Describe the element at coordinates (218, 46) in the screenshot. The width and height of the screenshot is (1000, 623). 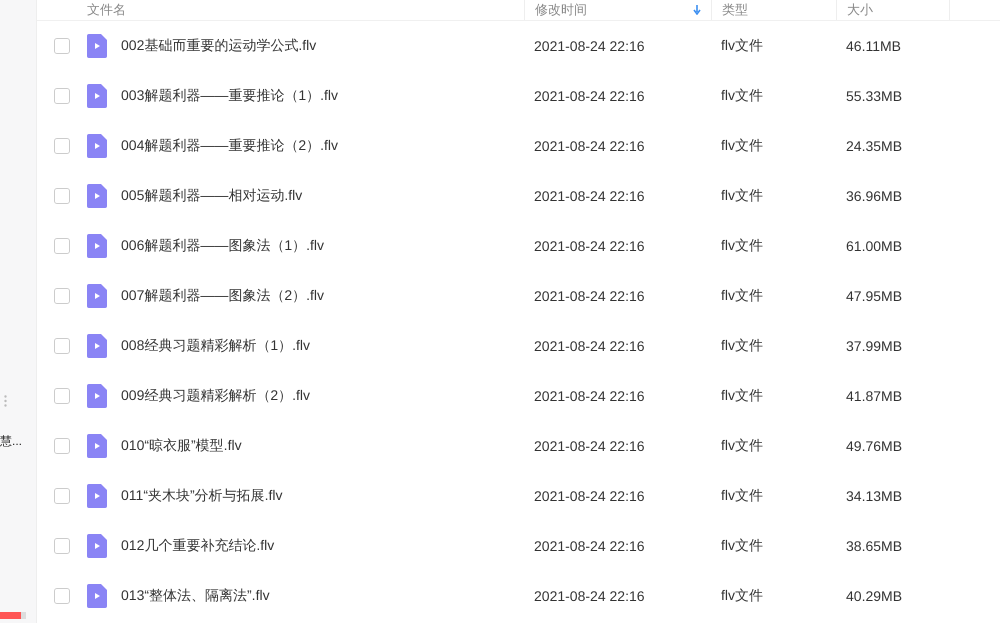
I see `file-name: 002基础而重要的运动学公式.flv` at that location.